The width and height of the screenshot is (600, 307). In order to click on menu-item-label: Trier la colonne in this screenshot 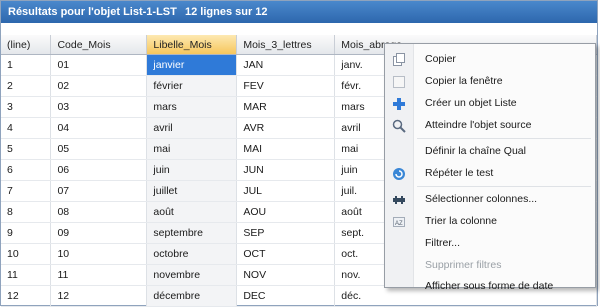, I will do `click(461, 221)`.